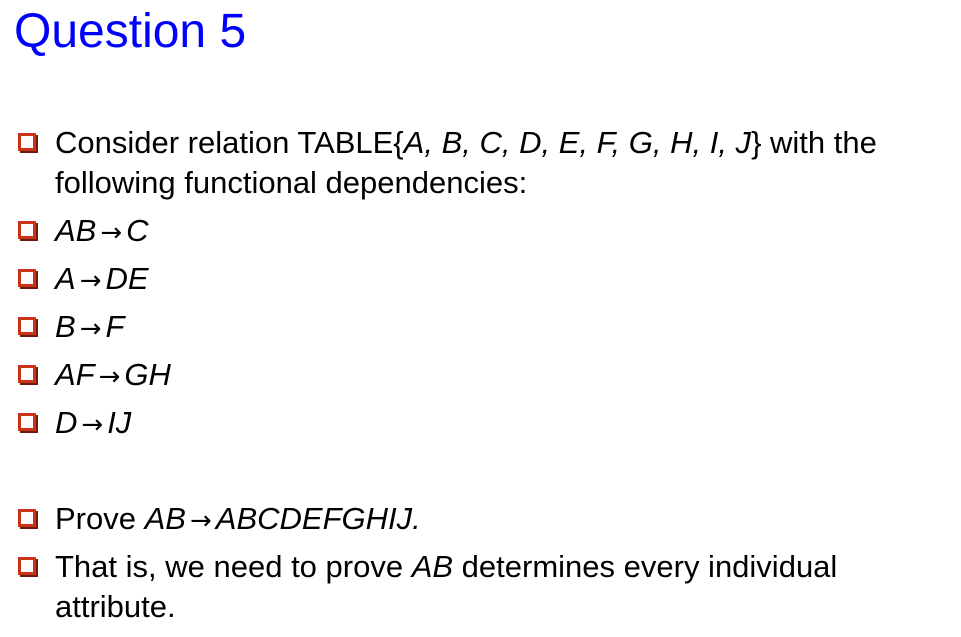 Image resolution: width=961 pixels, height=637 pixels. Describe the element at coordinates (66, 422) in the screenshot. I see `dependency-lhs: D` at that location.